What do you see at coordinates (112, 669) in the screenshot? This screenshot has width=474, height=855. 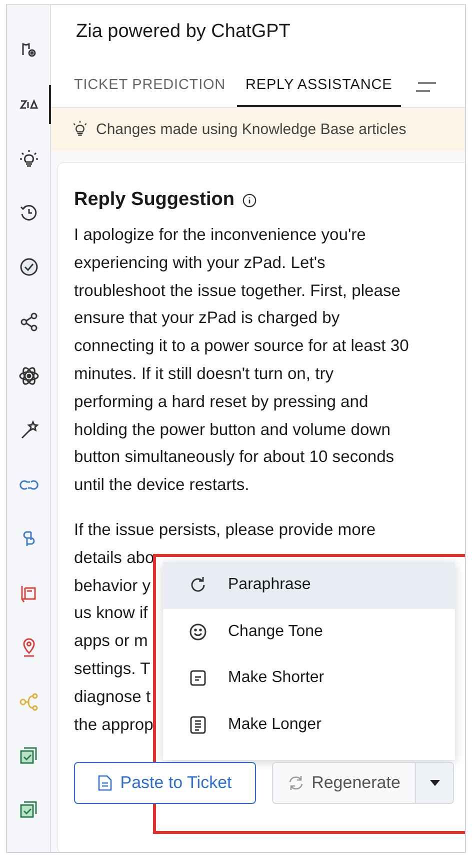 I see `paragraph-line: settings. T` at bounding box center [112, 669].